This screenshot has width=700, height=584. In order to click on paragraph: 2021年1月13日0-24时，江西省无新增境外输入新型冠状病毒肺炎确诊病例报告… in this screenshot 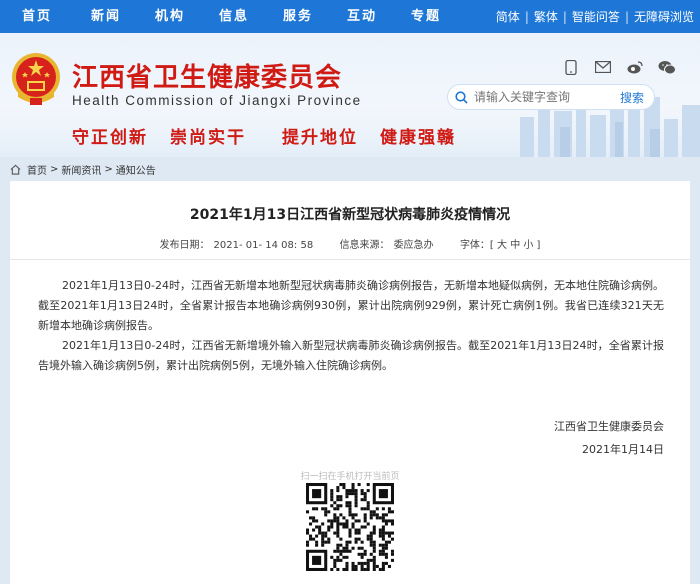, I will do `click(351, 355)`.